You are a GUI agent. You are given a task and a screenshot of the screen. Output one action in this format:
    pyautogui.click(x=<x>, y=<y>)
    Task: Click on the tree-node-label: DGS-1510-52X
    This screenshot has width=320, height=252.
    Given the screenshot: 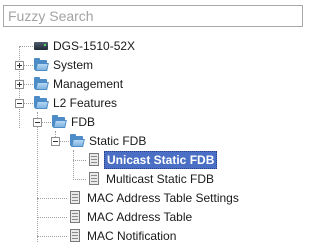 What is the action you would take?
    pyautogui.click(x=94, y=46)
    